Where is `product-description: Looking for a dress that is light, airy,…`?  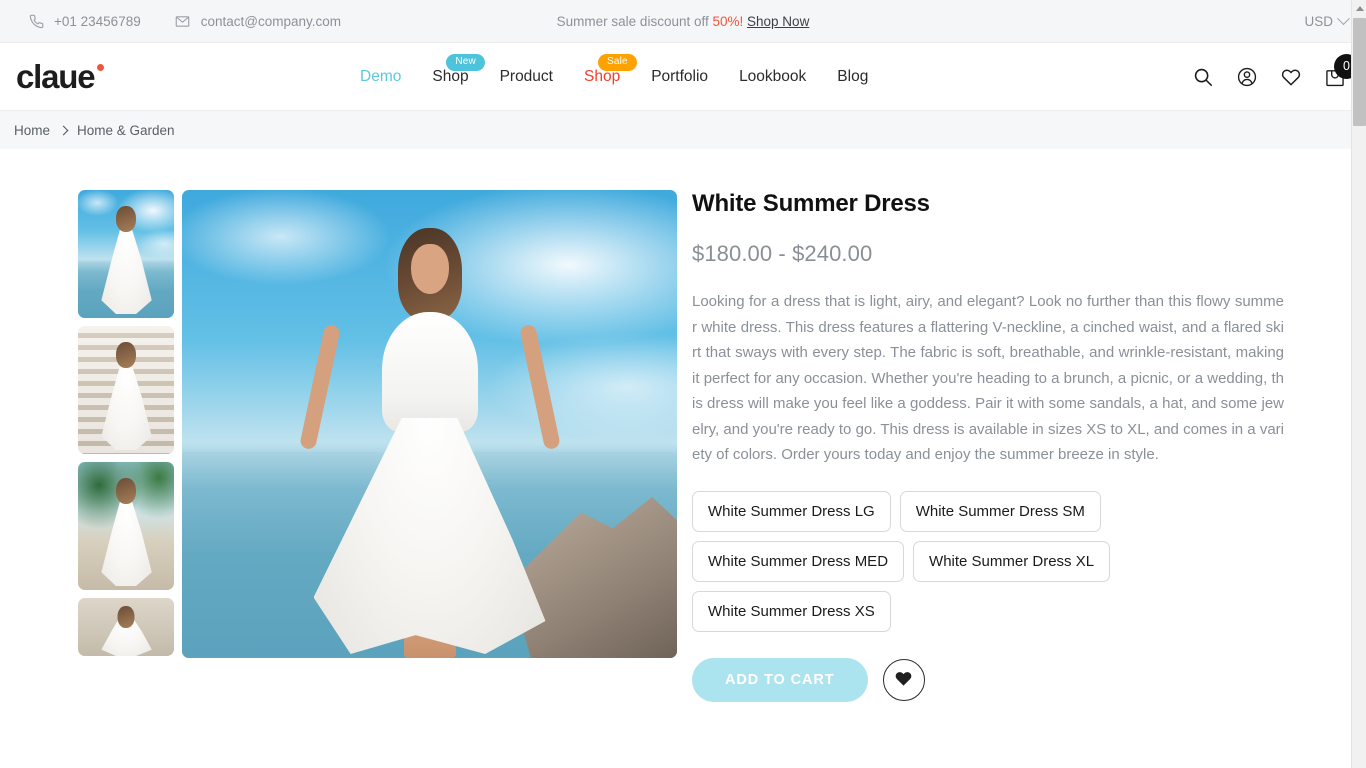 product-description: Looking for a dress that is light, airy,… is located at coordinates (988, 378).